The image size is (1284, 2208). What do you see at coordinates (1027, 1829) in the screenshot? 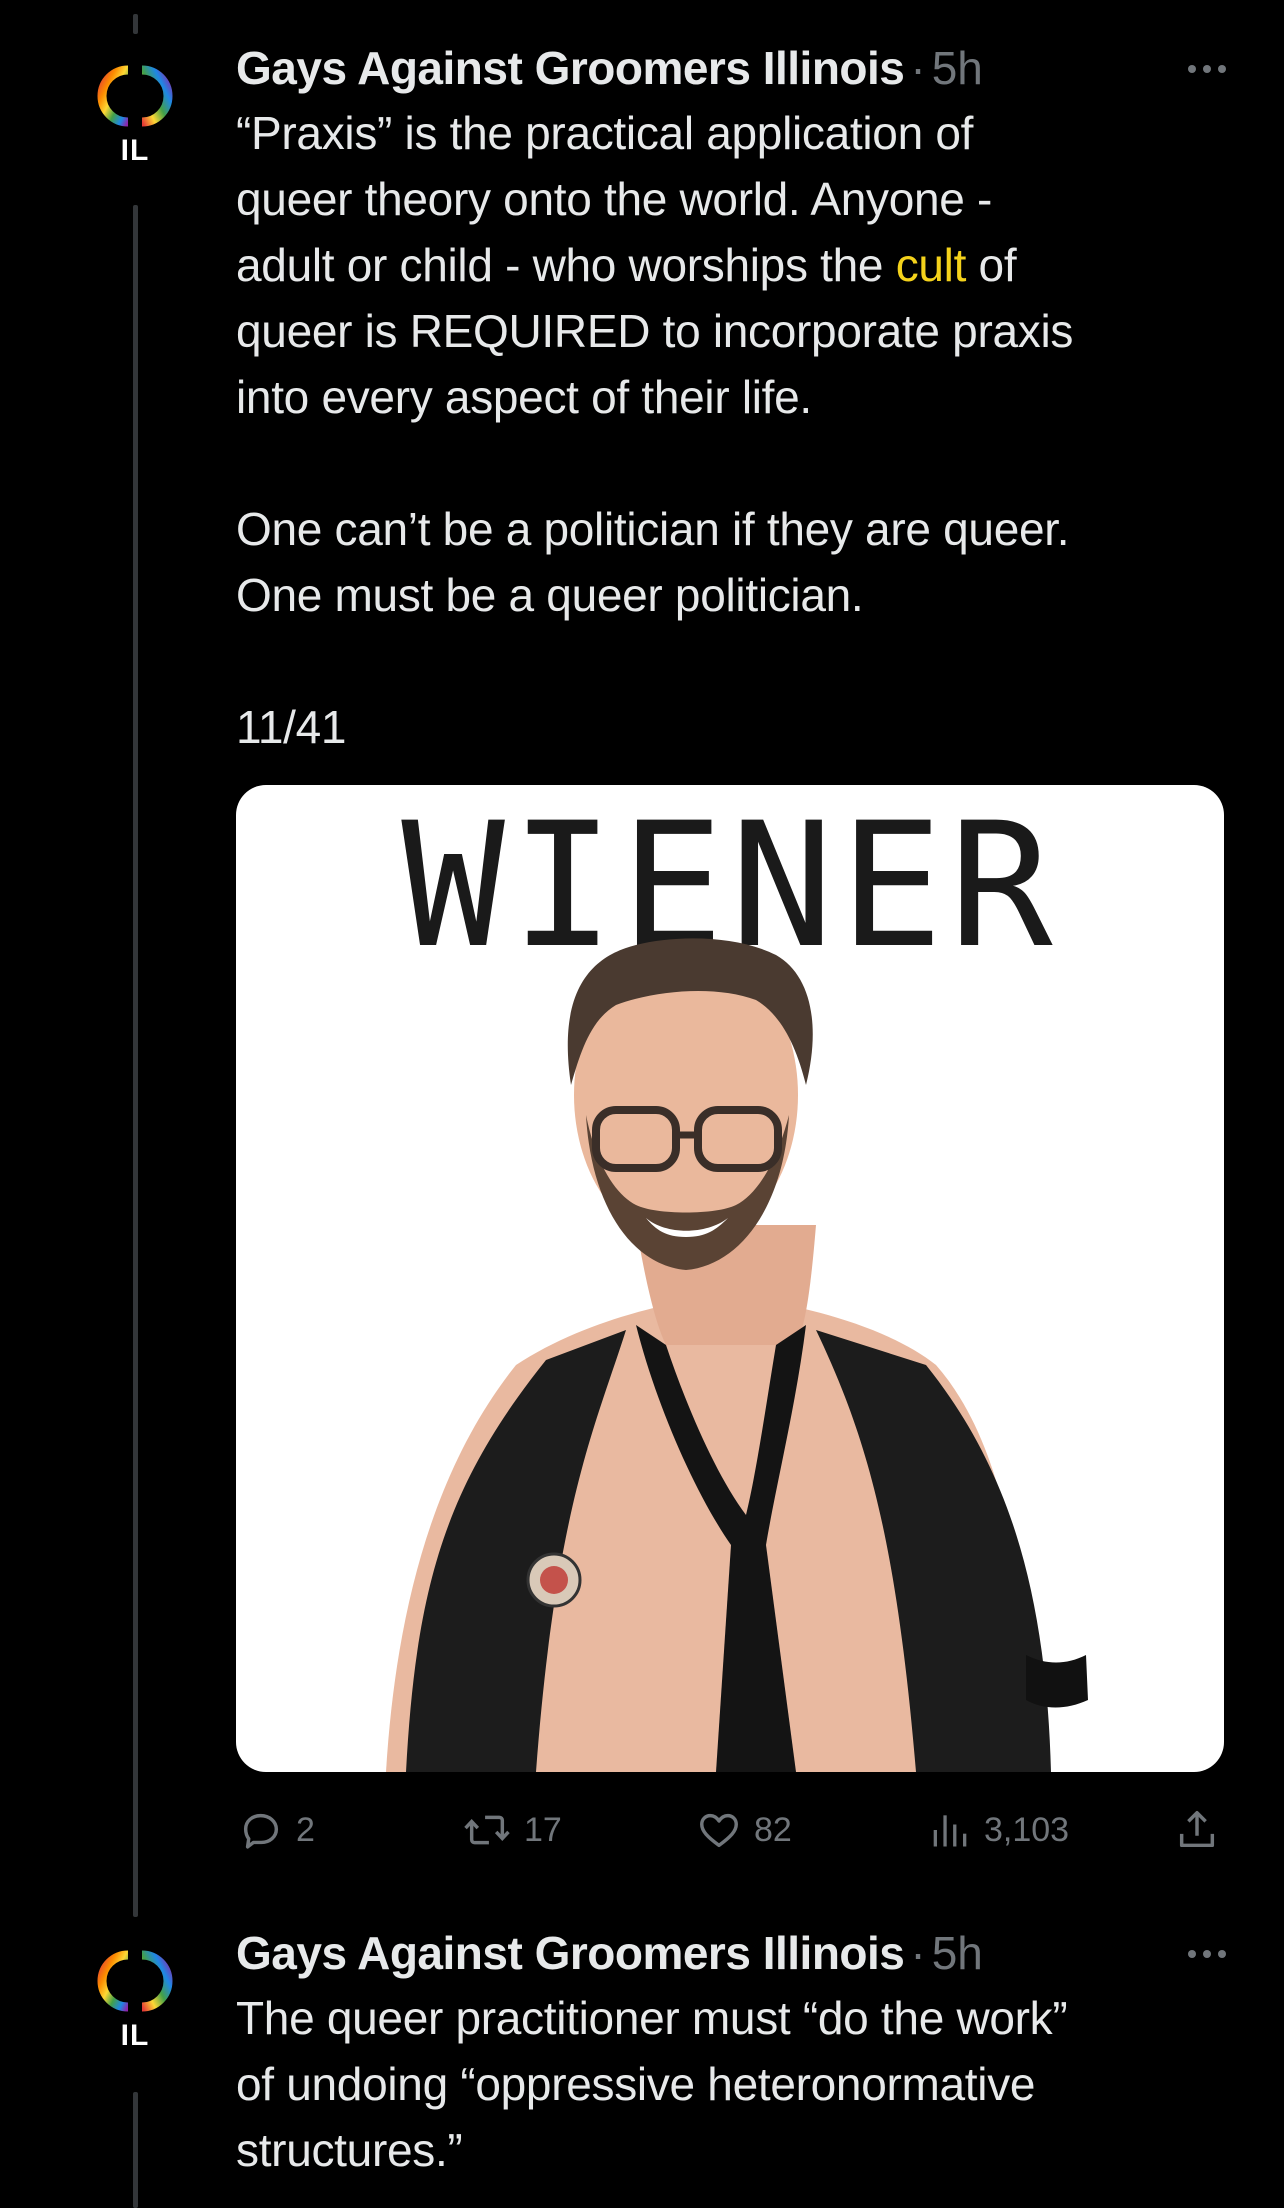
I see `view-count: 3,103` at bounding box center [1027, 1829].